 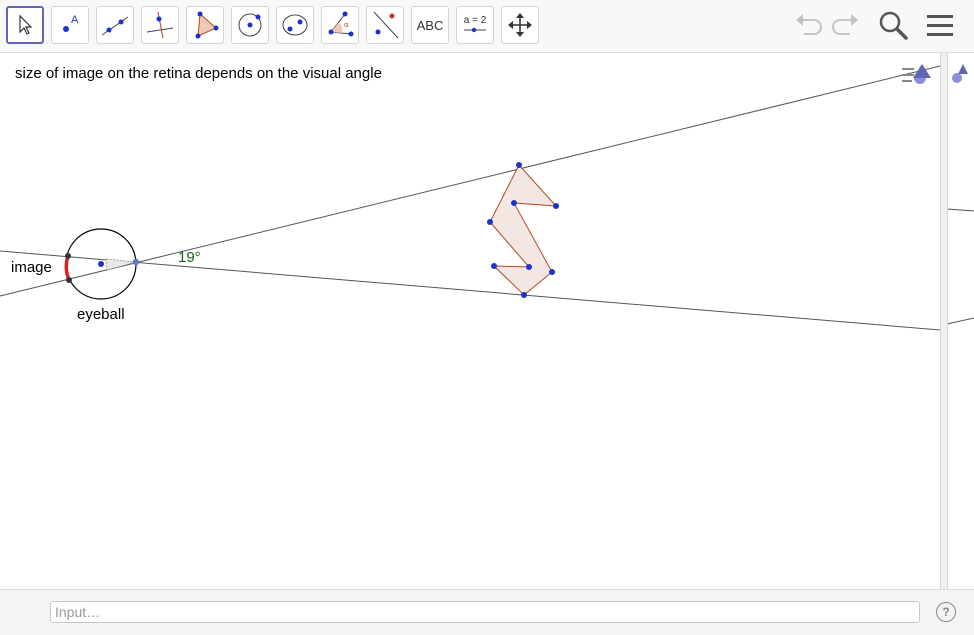 I want to click on point-tool-button: A, so click(x=70, y=25).